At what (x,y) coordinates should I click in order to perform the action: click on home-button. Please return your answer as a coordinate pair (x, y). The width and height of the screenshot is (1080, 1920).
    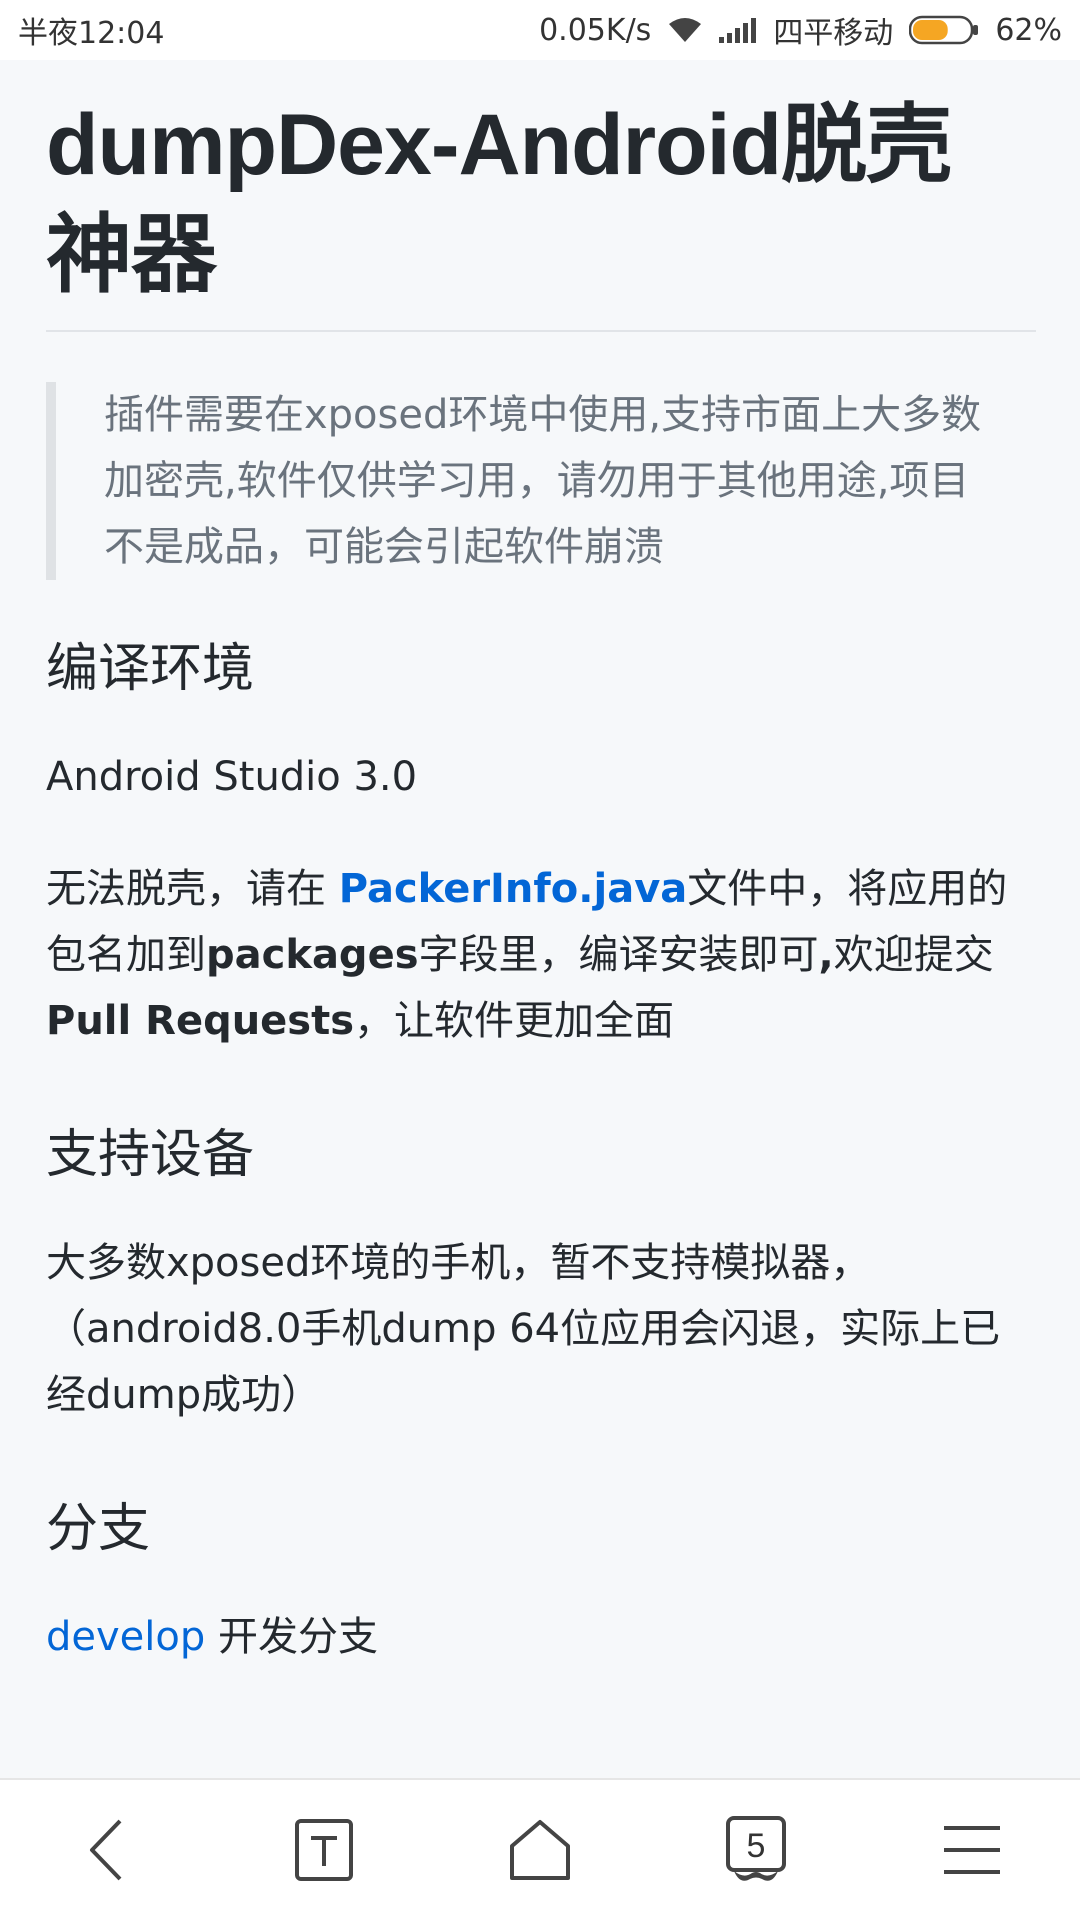
    Looking at the image, I should click on (540, 1850).